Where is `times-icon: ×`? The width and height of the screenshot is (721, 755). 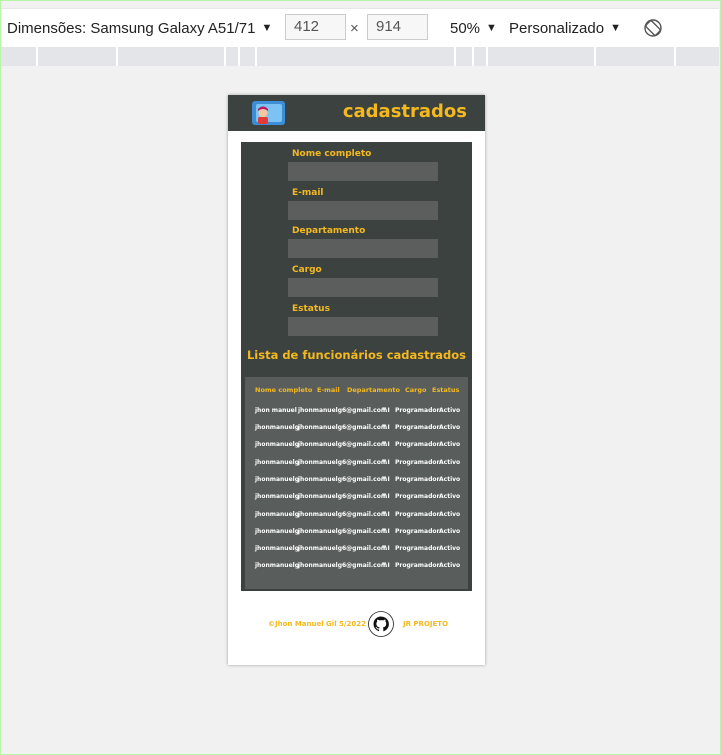 times-icon: × is located at coordinates (354, 28).